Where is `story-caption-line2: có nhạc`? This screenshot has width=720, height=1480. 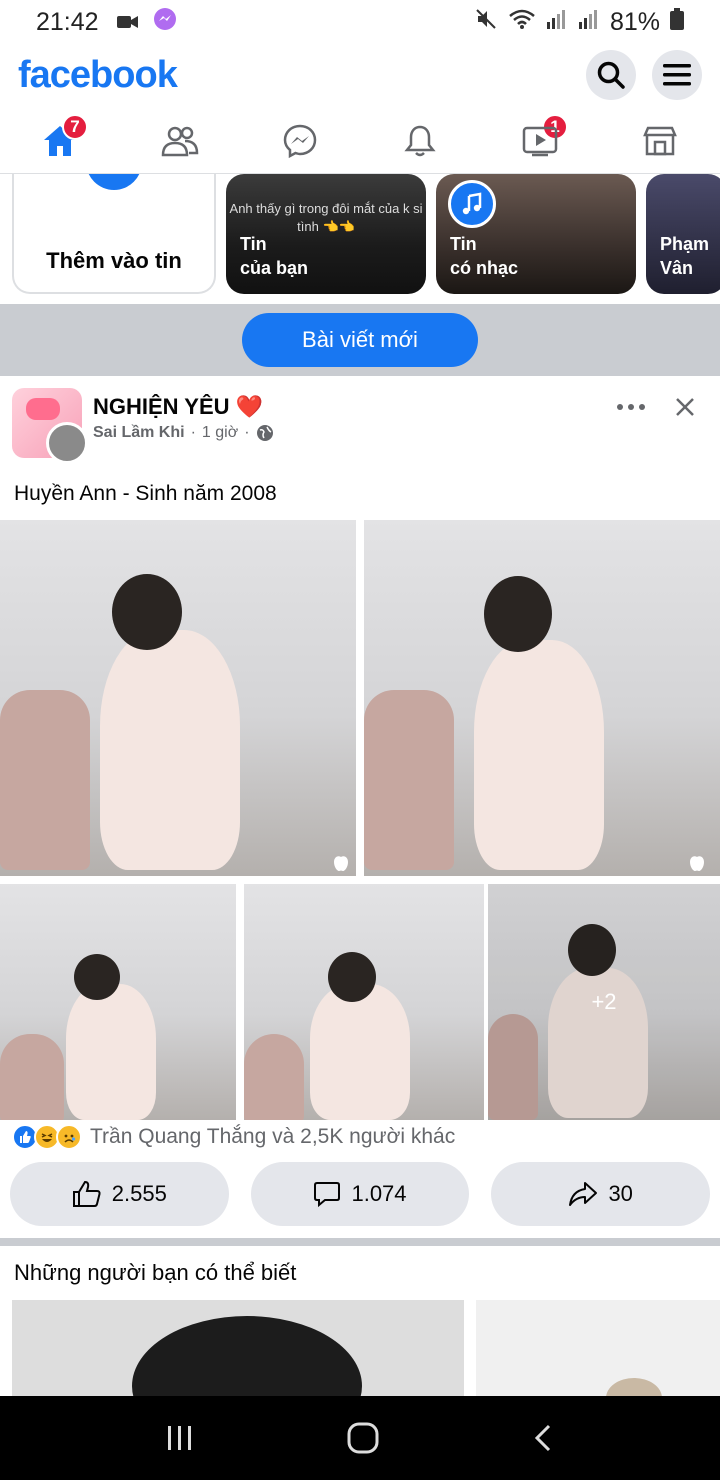 story-caption-line2: có nhạc is located at coordinates (484, 268).